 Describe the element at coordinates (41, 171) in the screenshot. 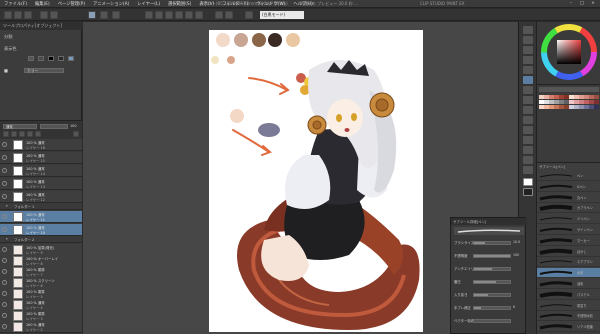

I see `layer-row: 100 % 通常 レイヤー 14` at that location.